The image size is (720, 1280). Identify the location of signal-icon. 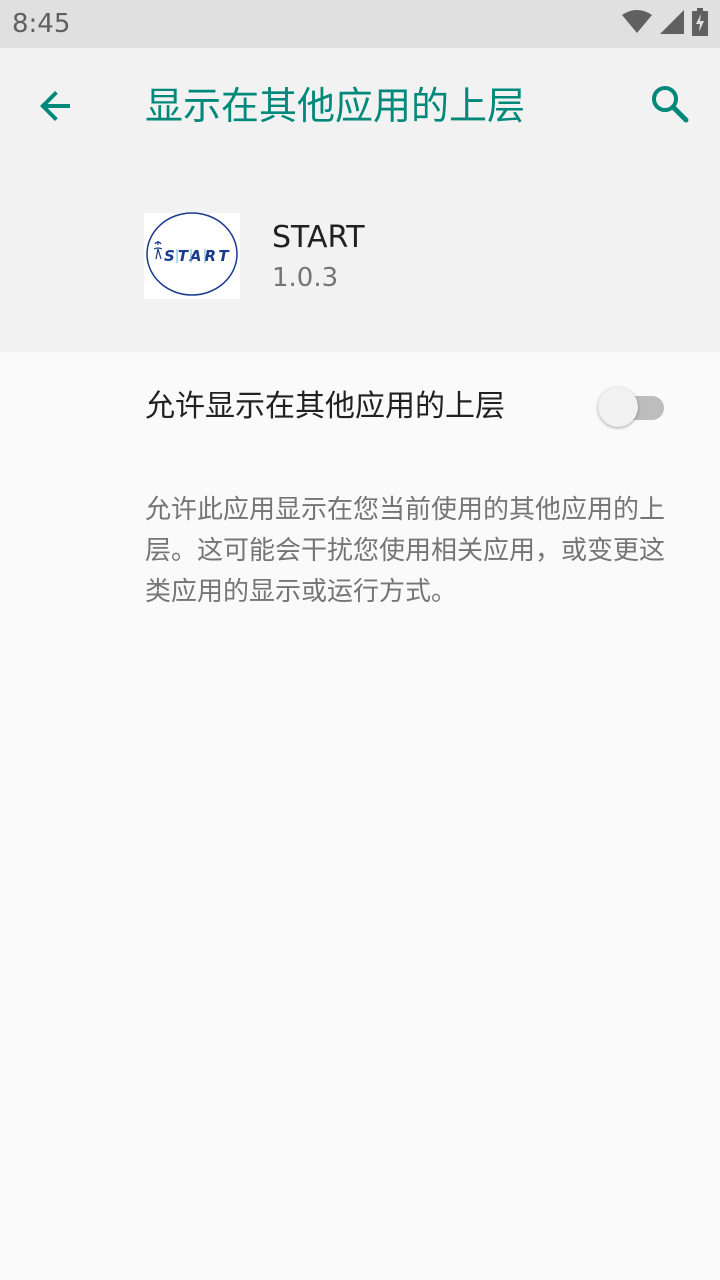
(672, 24).